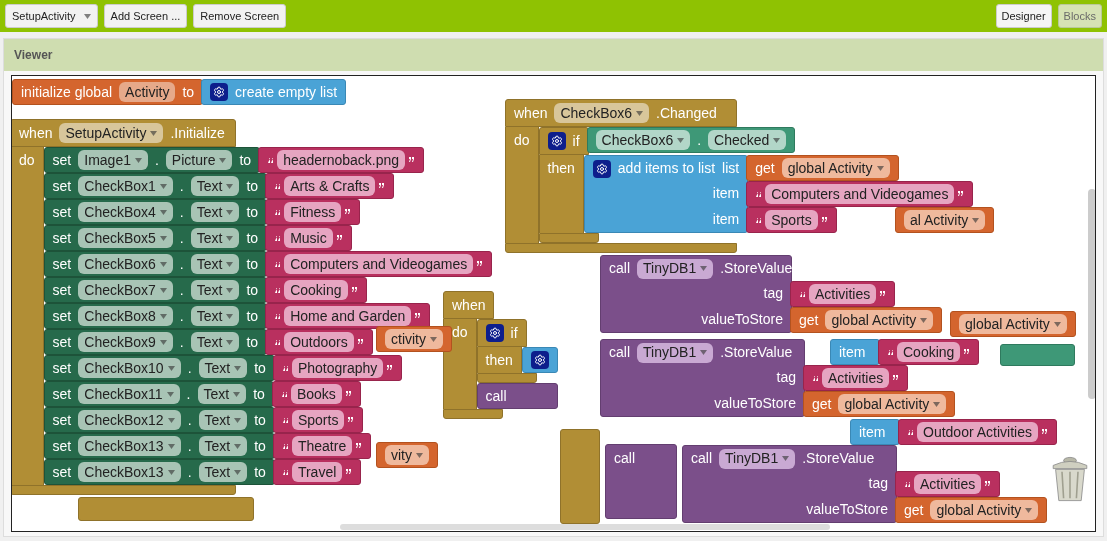 The height and width of the screenshot is (541, 1107). I want to click on block-dropdown: CheckBox1, so click(125, 186).